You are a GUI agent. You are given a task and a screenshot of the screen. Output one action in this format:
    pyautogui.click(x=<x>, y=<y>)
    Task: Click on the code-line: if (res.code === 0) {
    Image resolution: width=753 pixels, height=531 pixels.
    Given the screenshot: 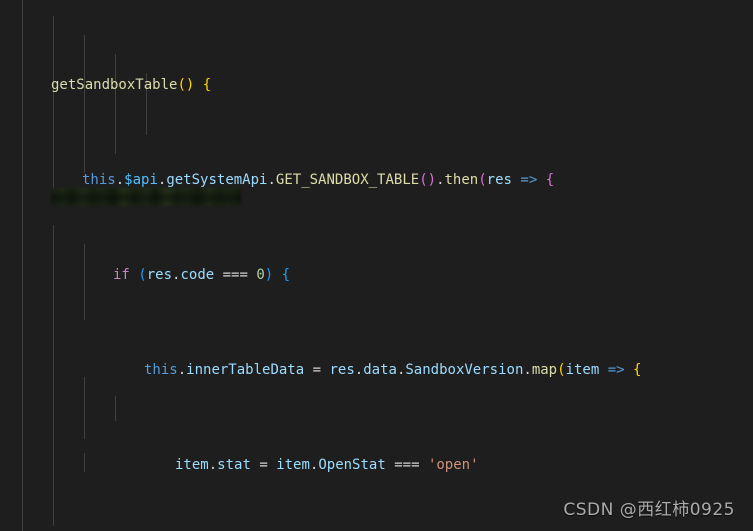 What is the action you would take?
    pyautogui.click(x=376, y=275)
    